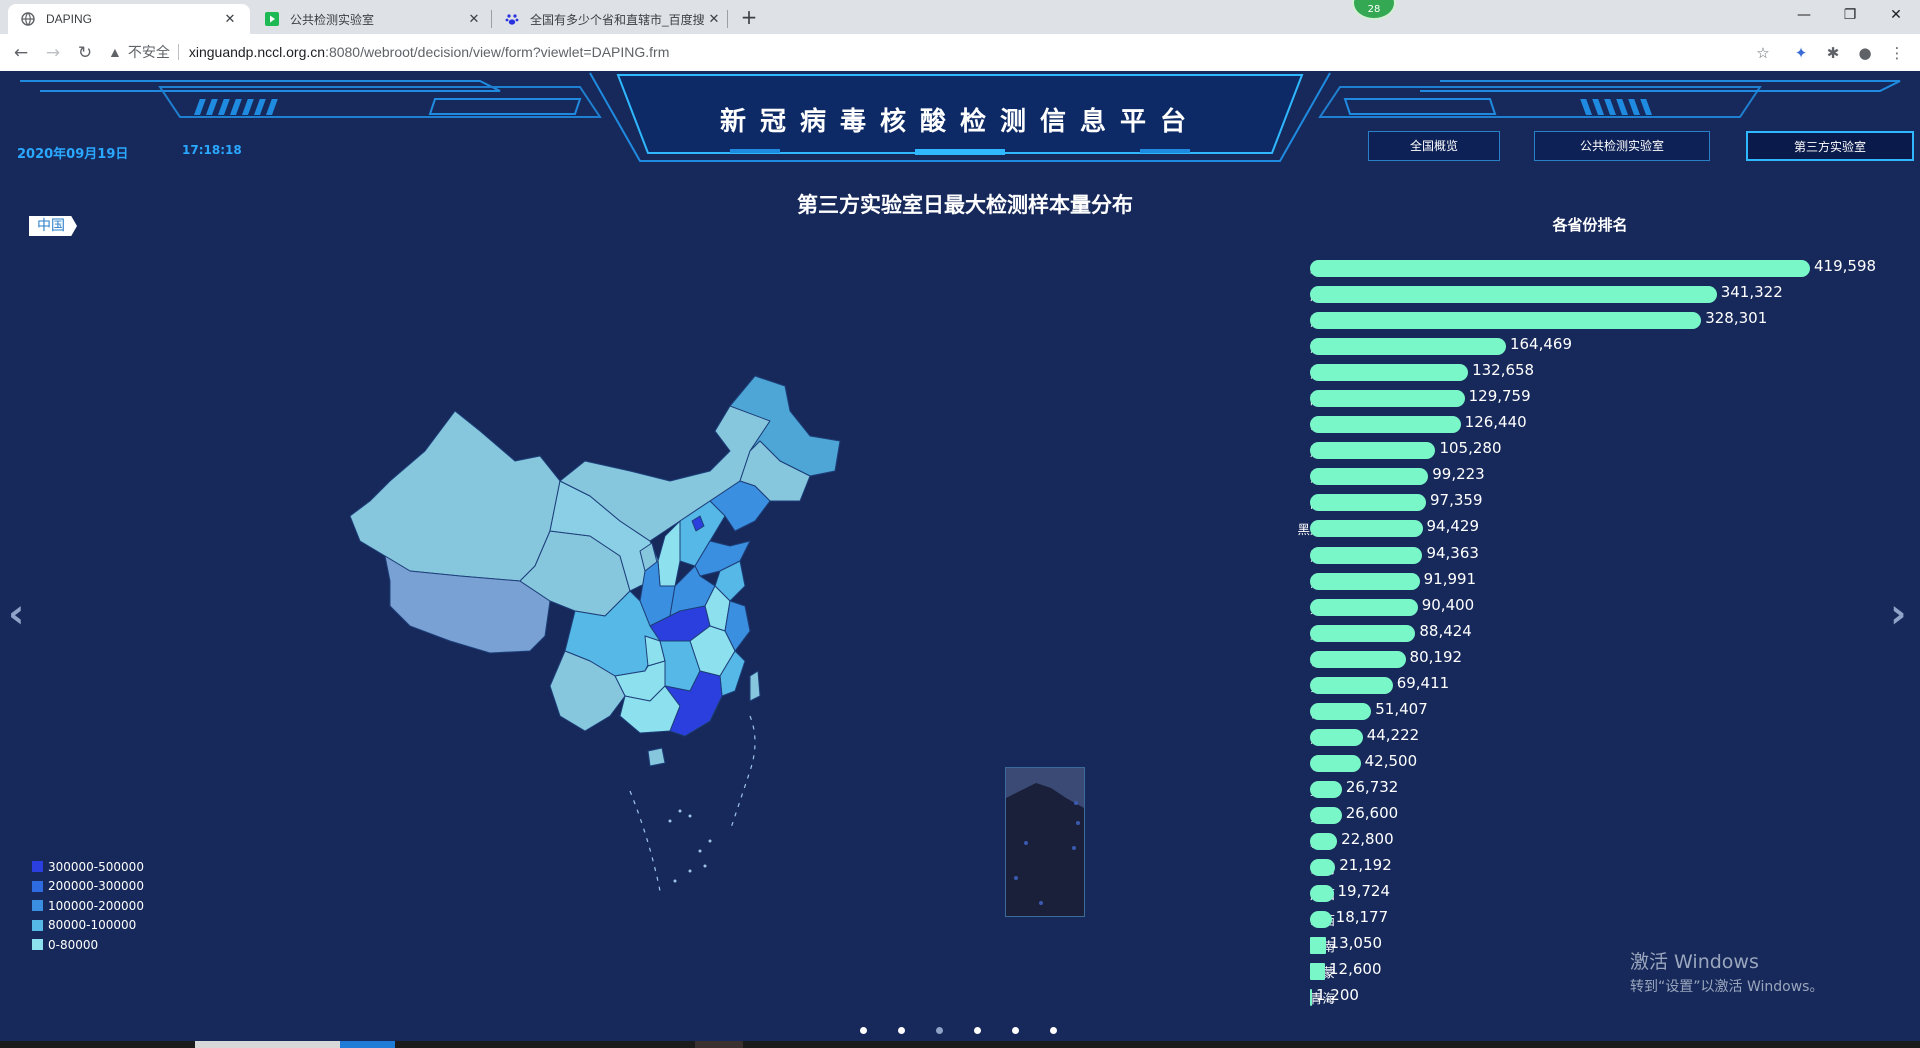  I want to click on ranking-row: 北京419,598, so click(1570, 267).